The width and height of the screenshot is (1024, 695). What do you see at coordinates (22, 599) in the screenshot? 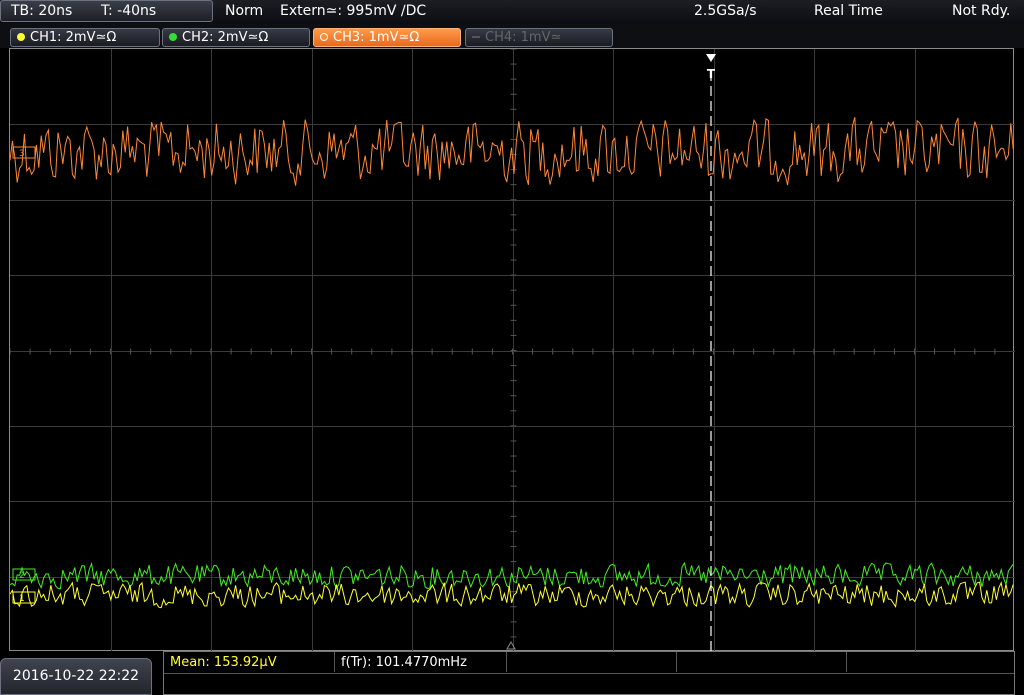
I see `ch1-marker-label: 1` at bounding box center [22, 599].